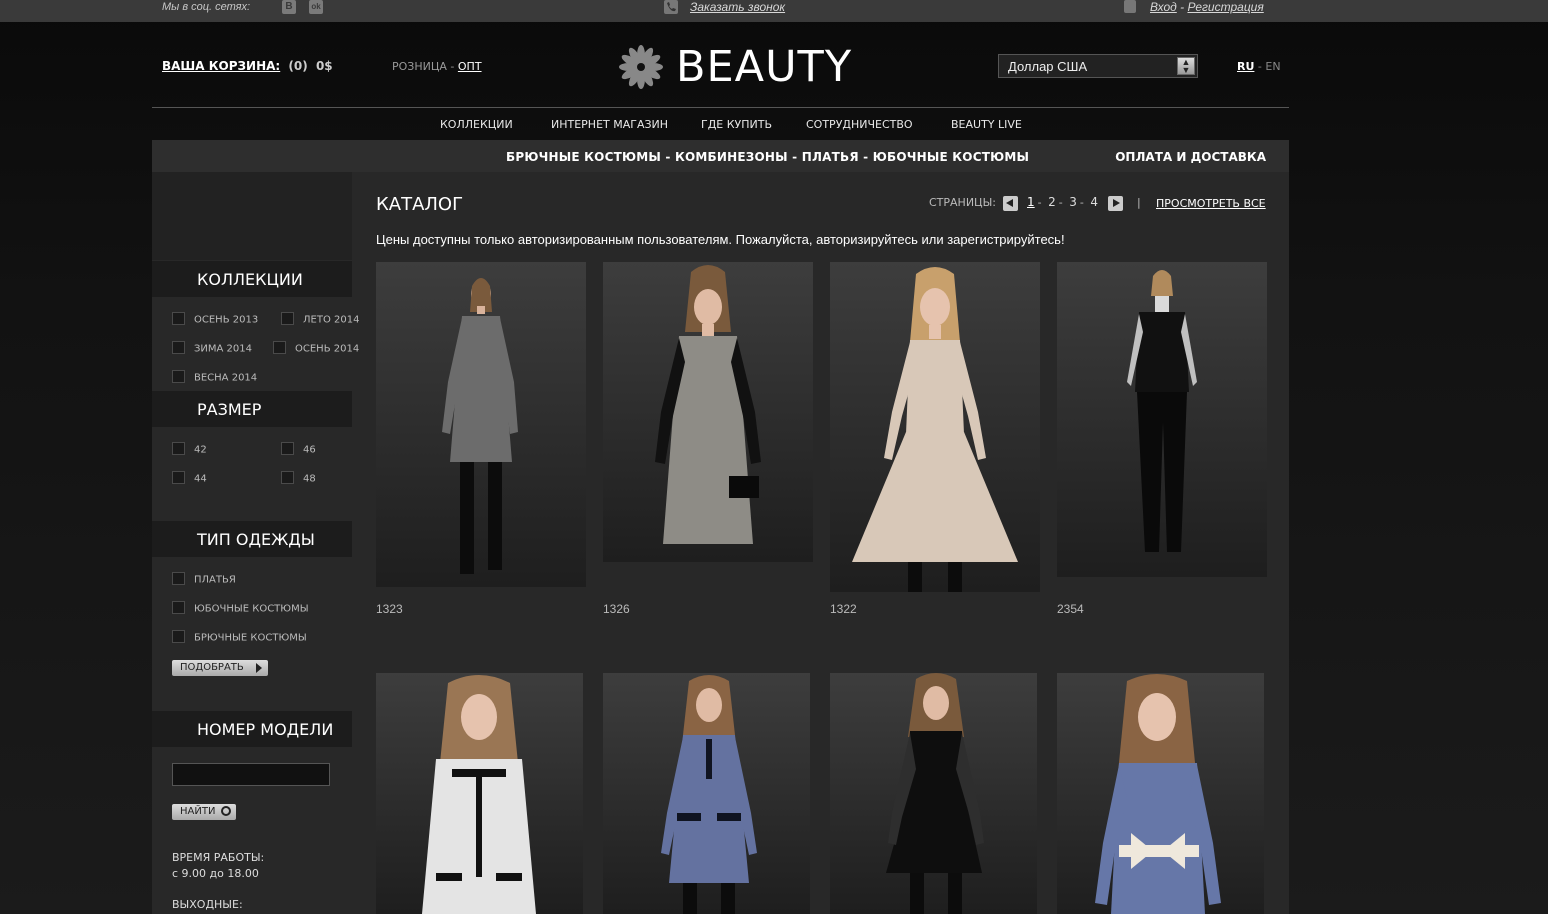 This screenshot has width=1548, height=914. I want to click on login-link: Вход, so click(1163, 7).